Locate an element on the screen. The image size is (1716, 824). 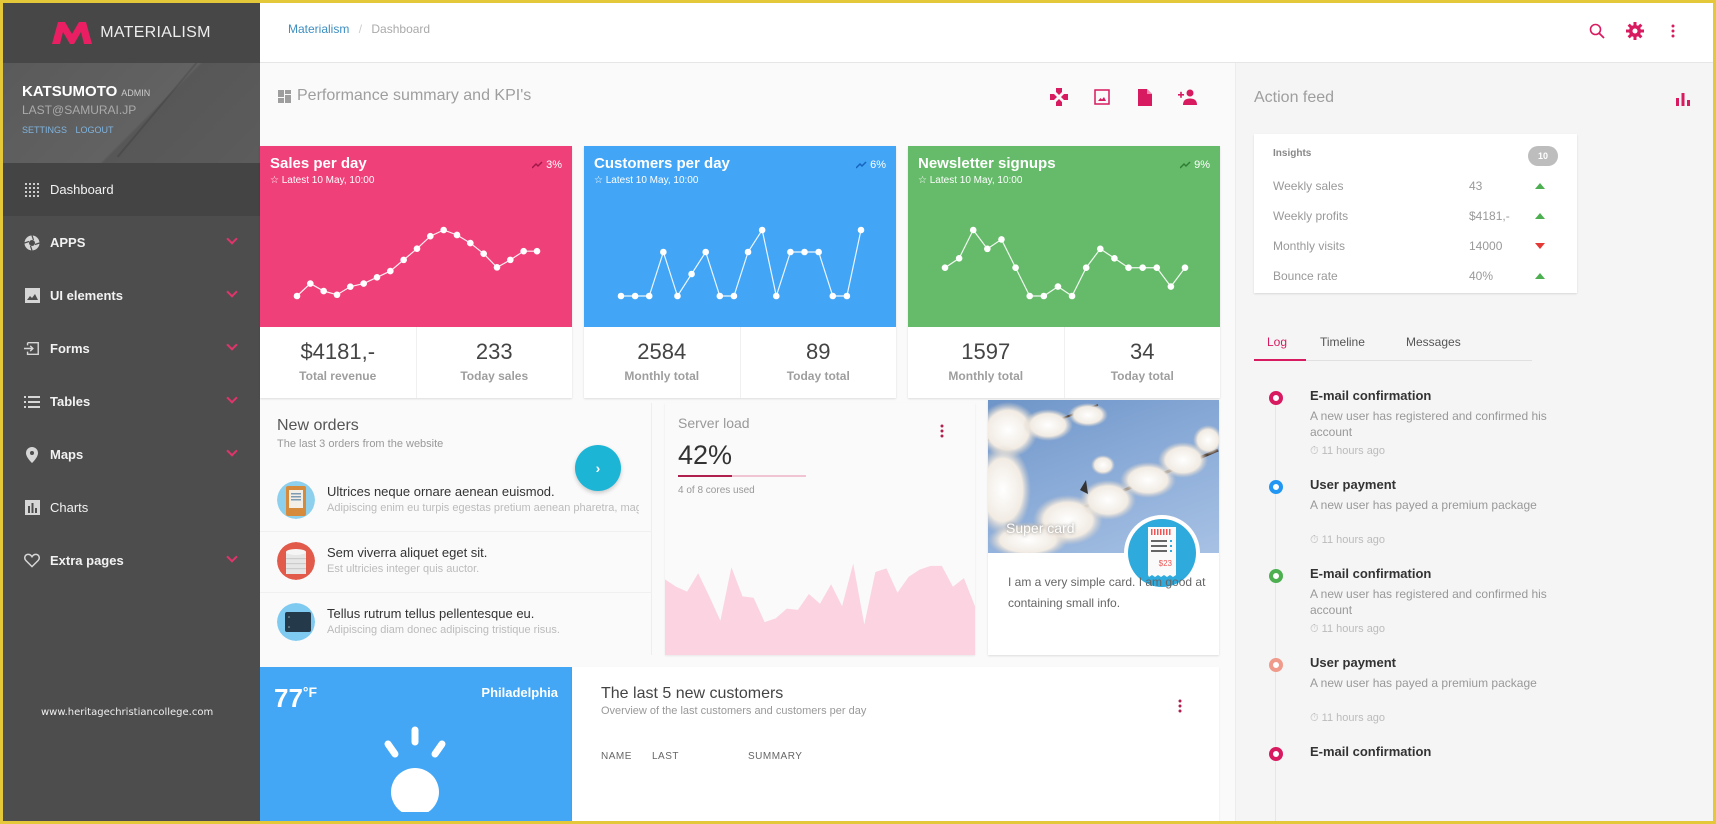
arrow-up-icon is located at coordinates (1540, 186).